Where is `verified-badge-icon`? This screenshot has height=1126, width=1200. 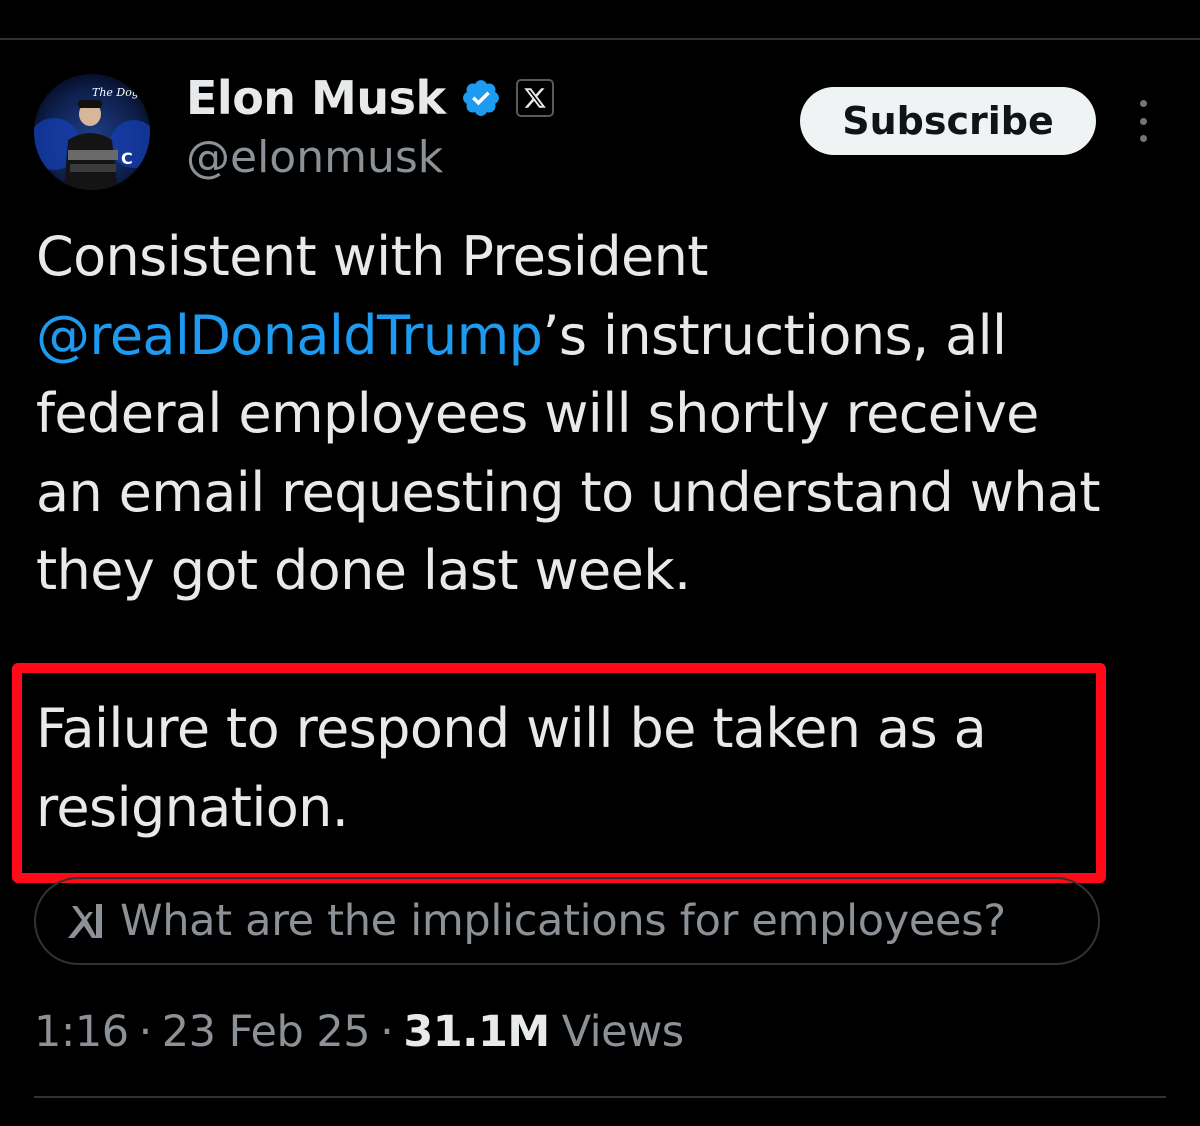 verified-badge-icon is located at coordinates (481, 98).